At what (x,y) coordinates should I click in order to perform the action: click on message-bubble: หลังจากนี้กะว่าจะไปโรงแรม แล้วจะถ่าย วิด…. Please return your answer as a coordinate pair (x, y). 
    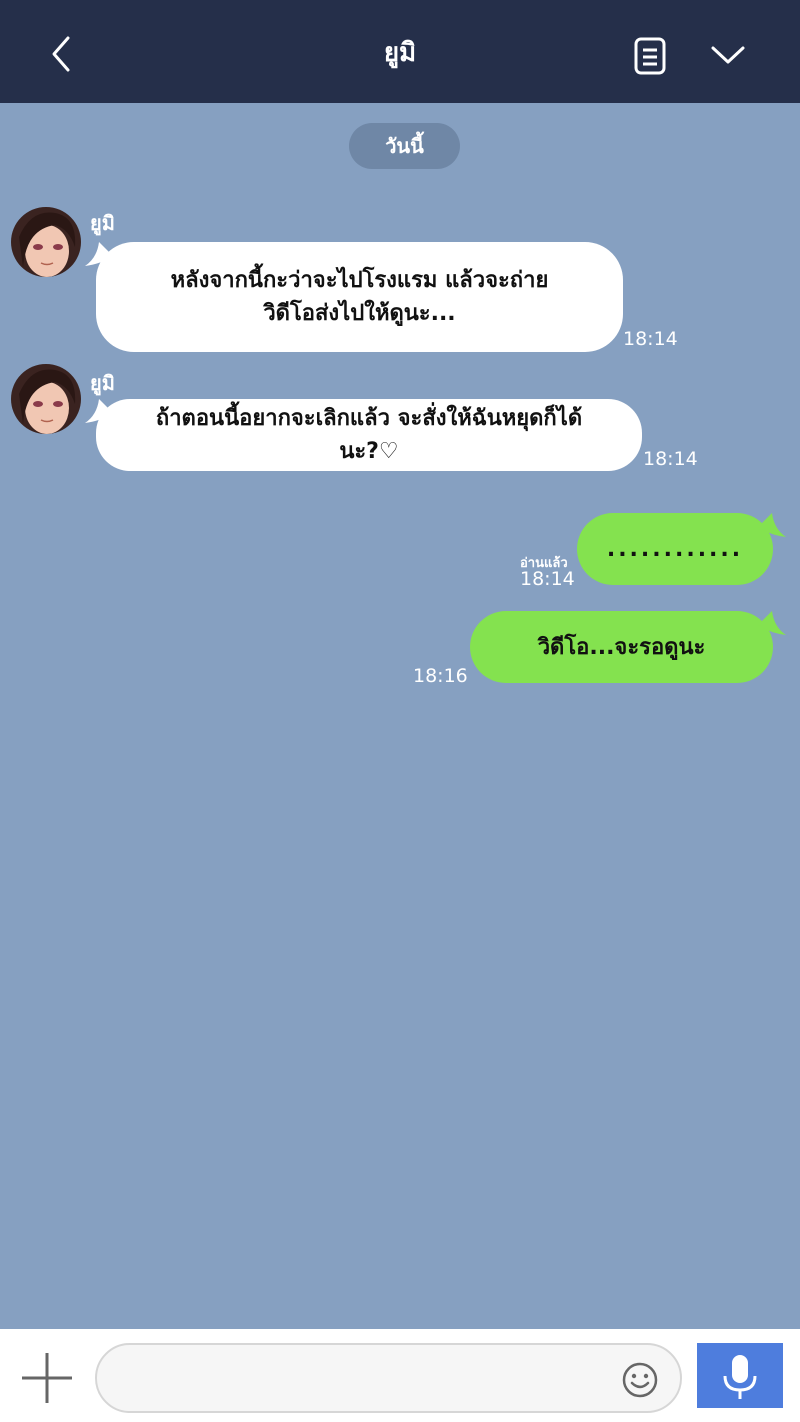
    Looking at the image, I should click on (359, 297).